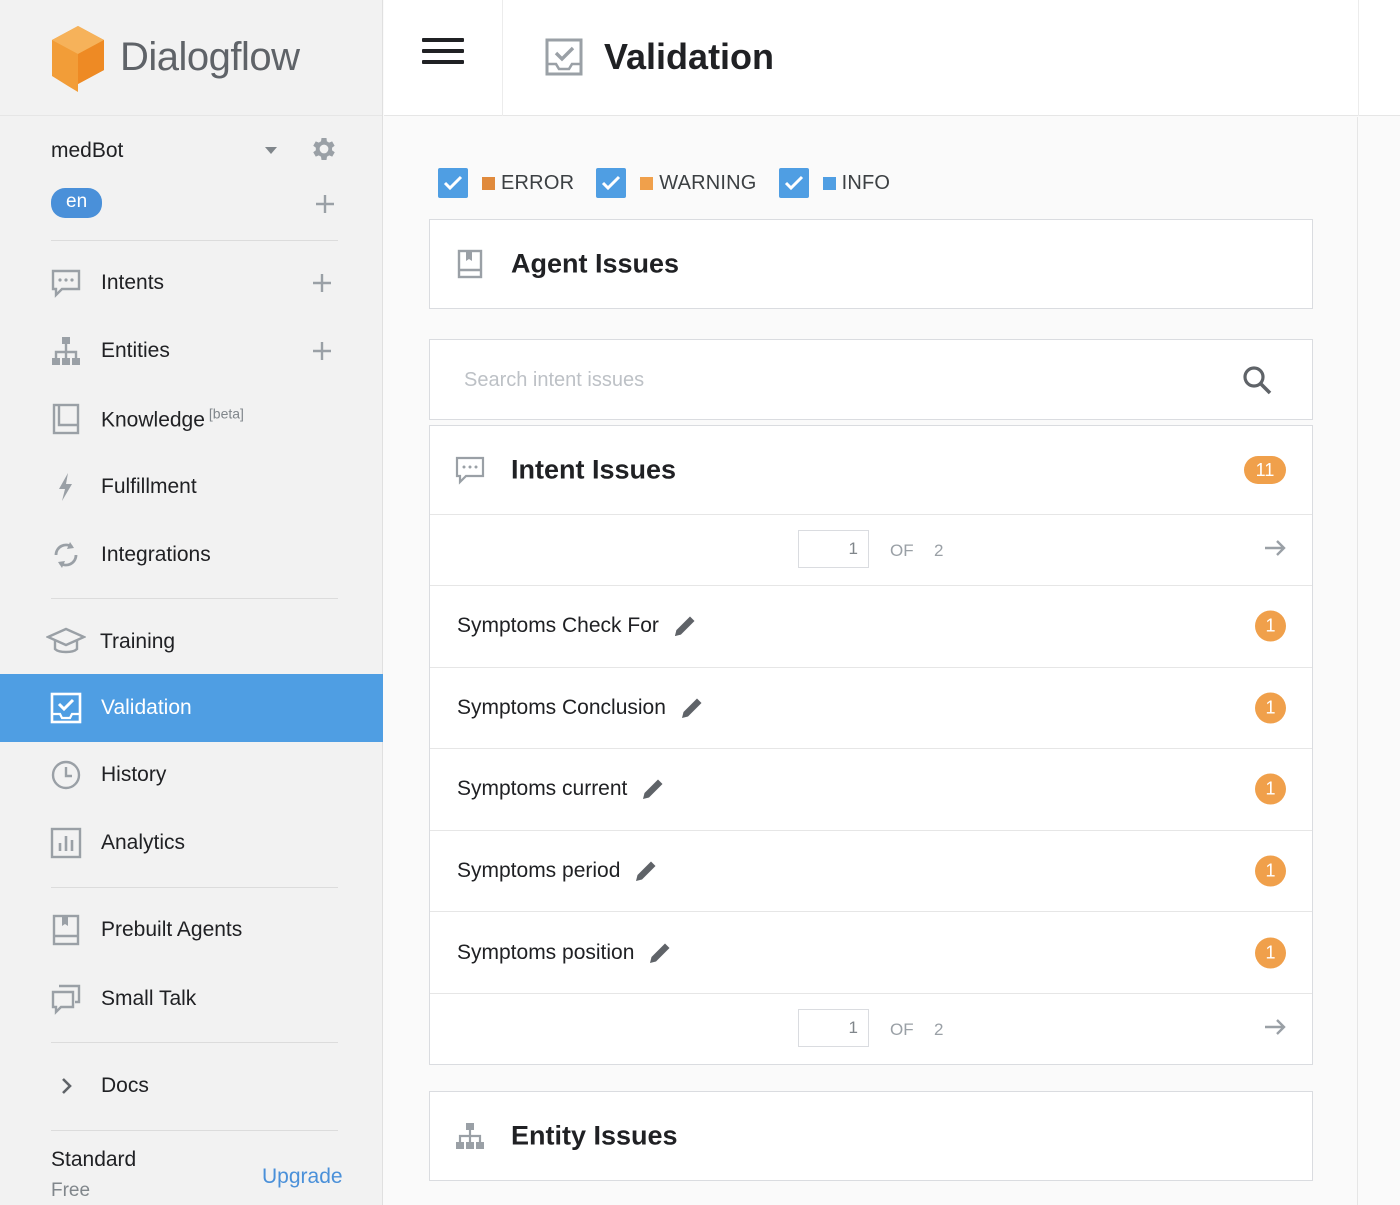 The image size is (1400, 1205). I want to click on issue-row: Symptoms position 1, so click(871, 952).